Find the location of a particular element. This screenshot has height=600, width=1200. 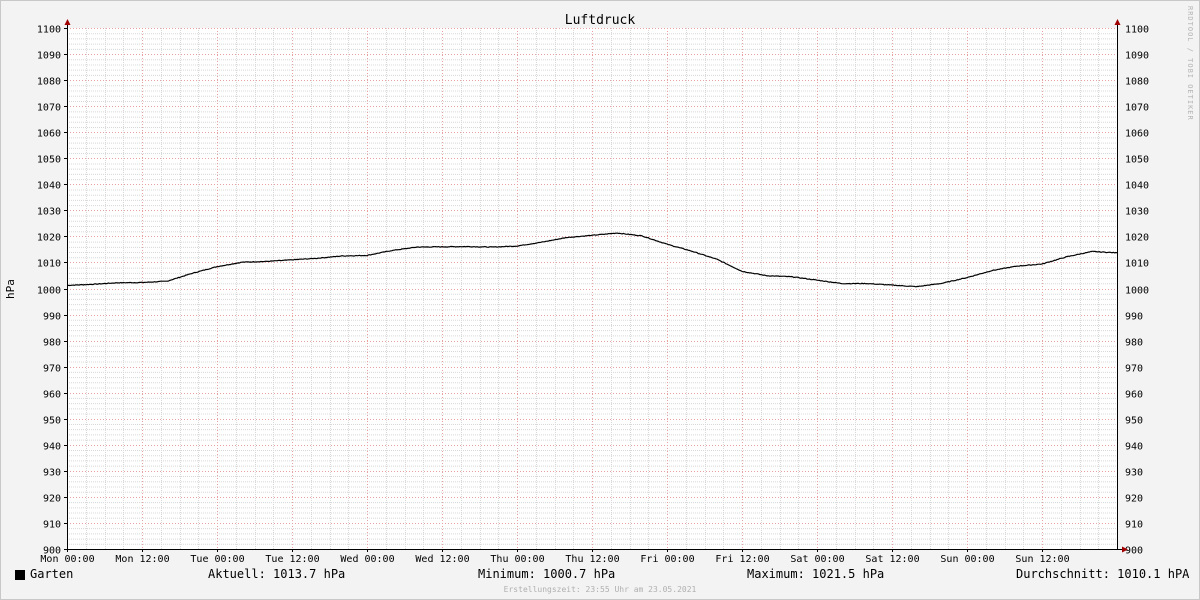

x-tick-label: Tue 12:00 is located at coordinates (292, 559).